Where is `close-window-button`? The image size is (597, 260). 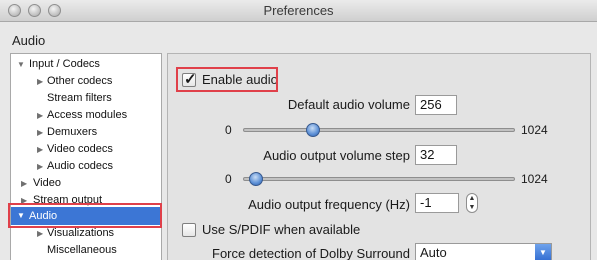
close-window-button is located at coordinates (14, 10).